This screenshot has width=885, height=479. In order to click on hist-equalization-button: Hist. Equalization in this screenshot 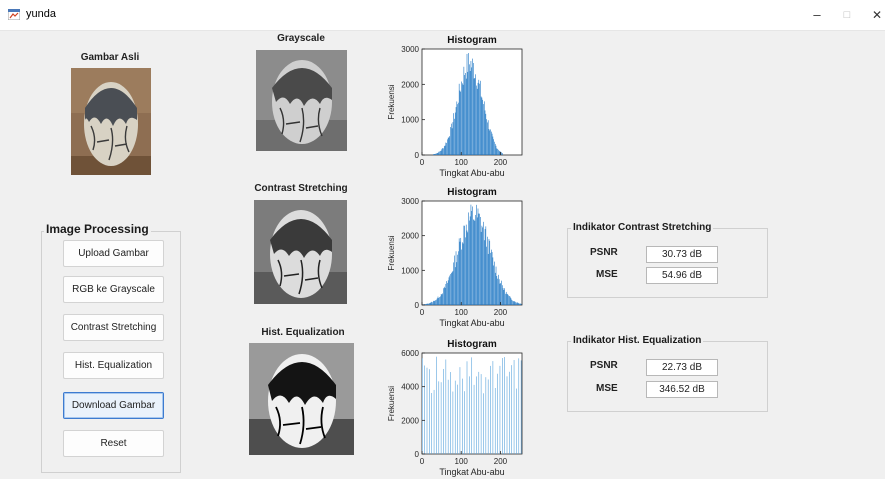, I will do `click(113, 365)`.